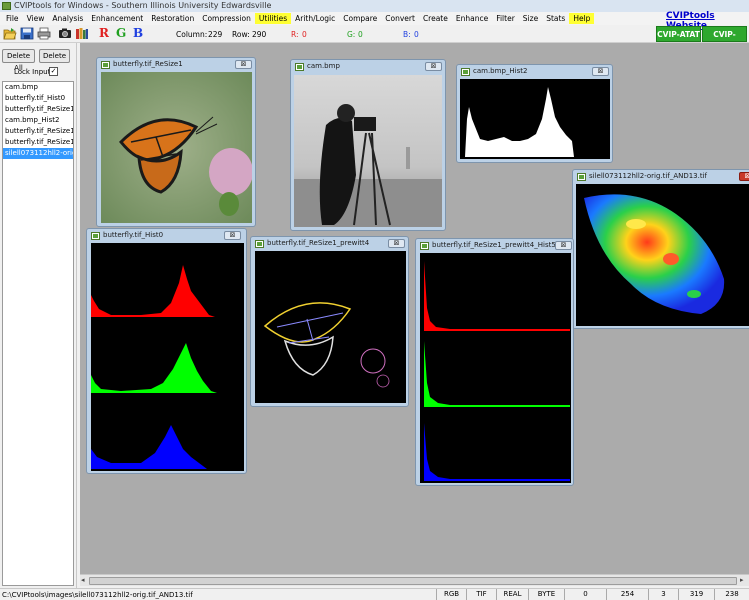  Describe the element at coordinates (226, 18) in the screenshot. I see `menu-item-compression: Compression` at that location.